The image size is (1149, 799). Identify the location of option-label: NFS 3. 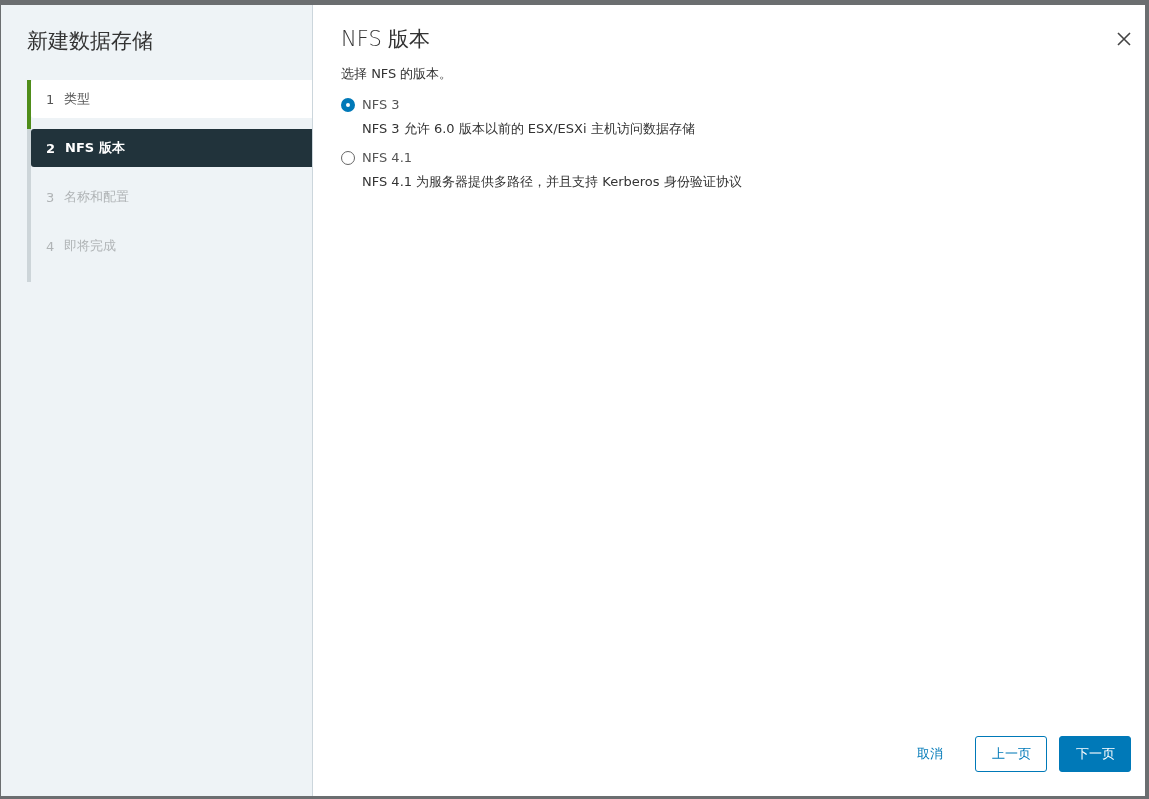
(381, 104).